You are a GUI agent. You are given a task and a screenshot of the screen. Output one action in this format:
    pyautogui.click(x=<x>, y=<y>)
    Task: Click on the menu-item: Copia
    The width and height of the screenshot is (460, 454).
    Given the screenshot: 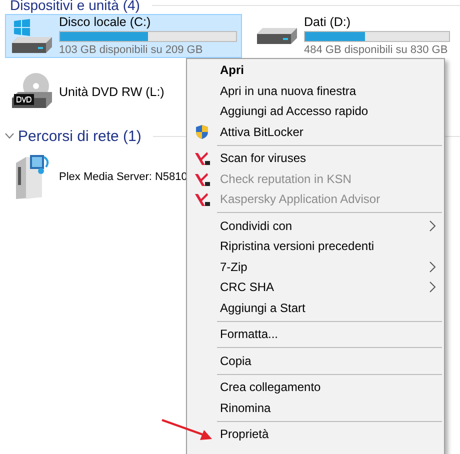 What is the action you would take?
    pyautogui.click(x=315, y=360)
    